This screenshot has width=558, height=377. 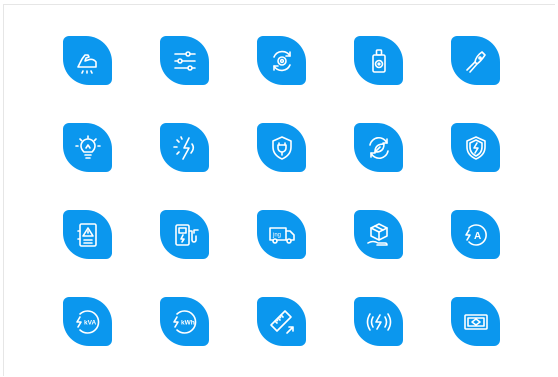 I want to click on tile-gear-refresh, so click(x=281, y=60).